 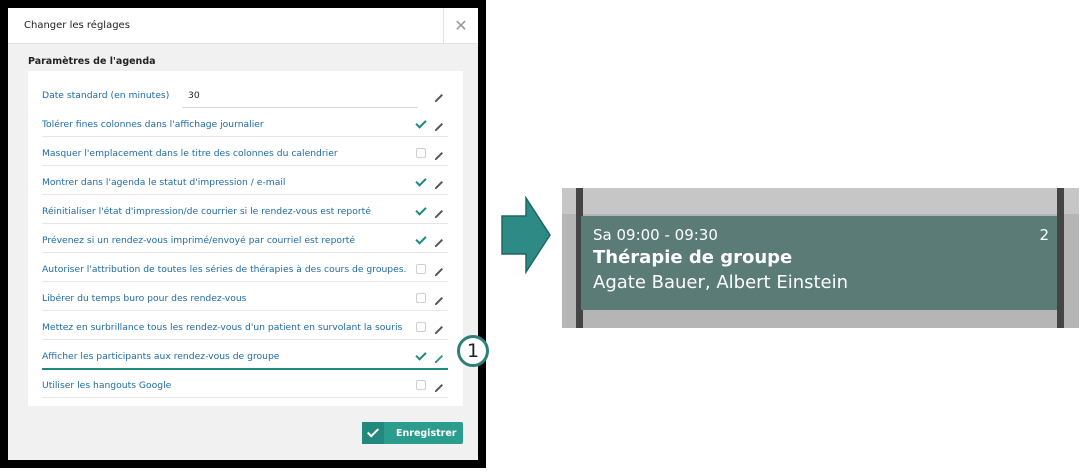 What do you see at coordinates (820, 201) in the screenshot?
I see `calendar-header-band` at bounding box center [820, 201].